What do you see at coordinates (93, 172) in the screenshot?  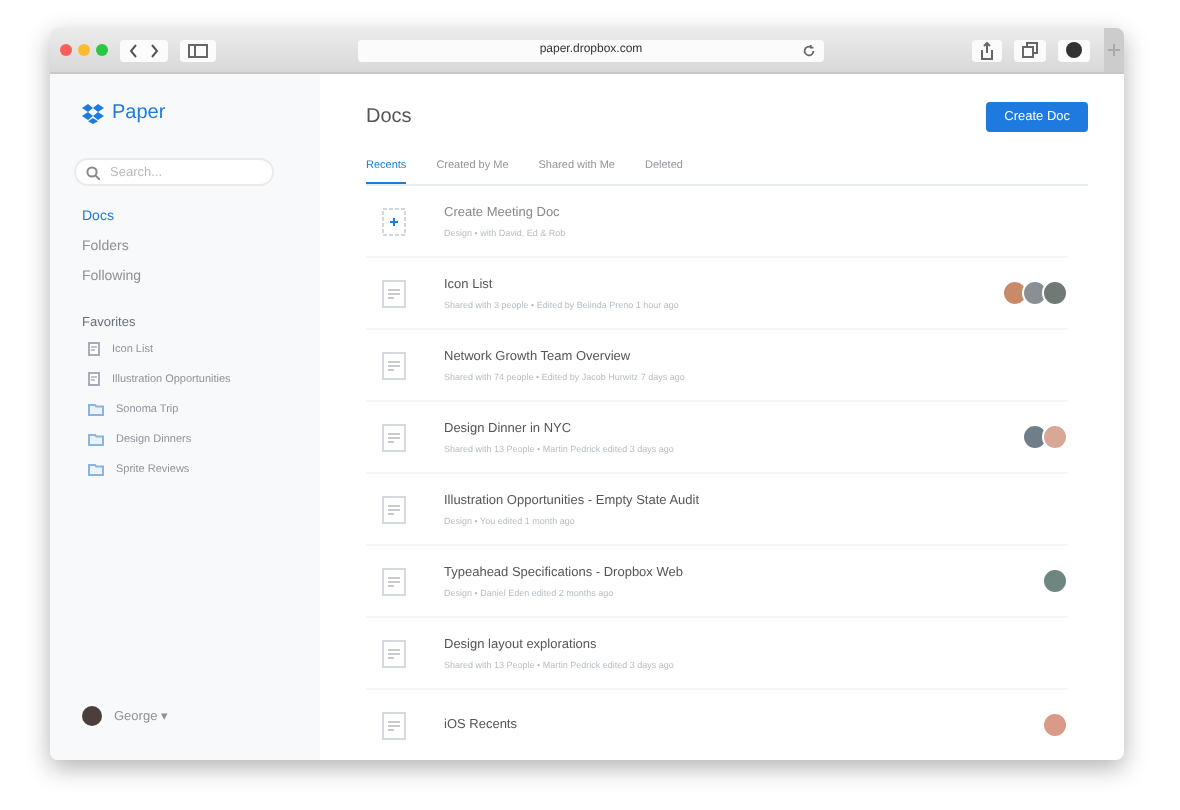 I see `search-icon` at bounding box center [93, 172].